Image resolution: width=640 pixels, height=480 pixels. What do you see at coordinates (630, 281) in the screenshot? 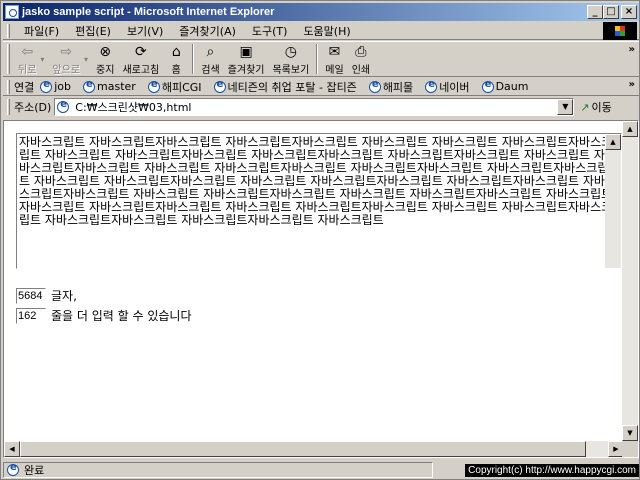
I see `page-vertical-scrollbar: ▲ ▼` at bounding box center [630, 281].